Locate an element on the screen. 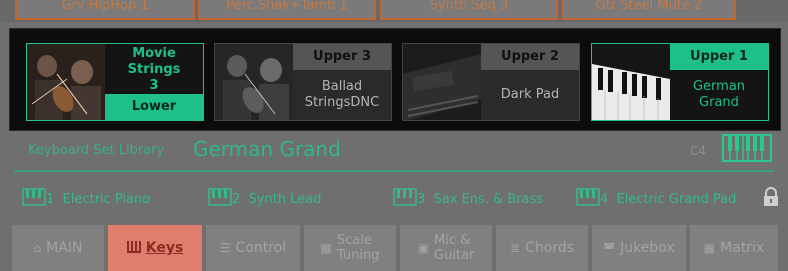 This screenshot has height=271, width=788. keys-icon is located at coordinates (133, 248).